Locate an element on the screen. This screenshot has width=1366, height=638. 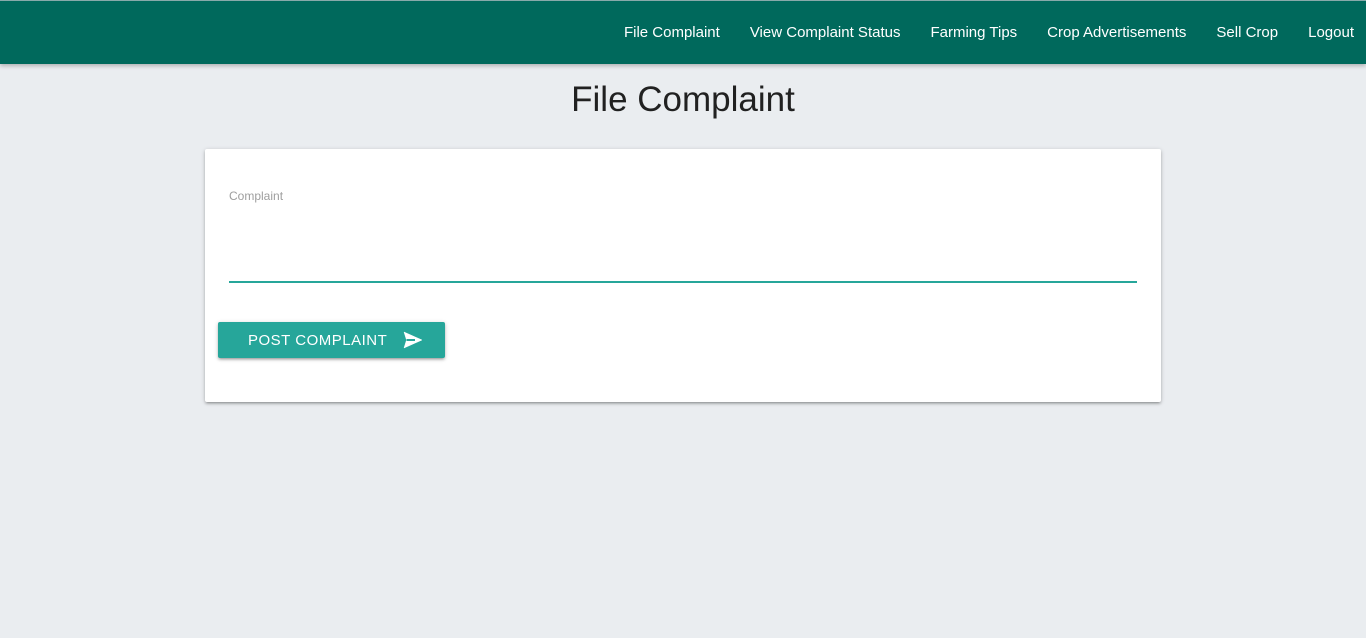
nav-link-view-complaint-status: View Complaint Status is located at coordinates (825, 33).